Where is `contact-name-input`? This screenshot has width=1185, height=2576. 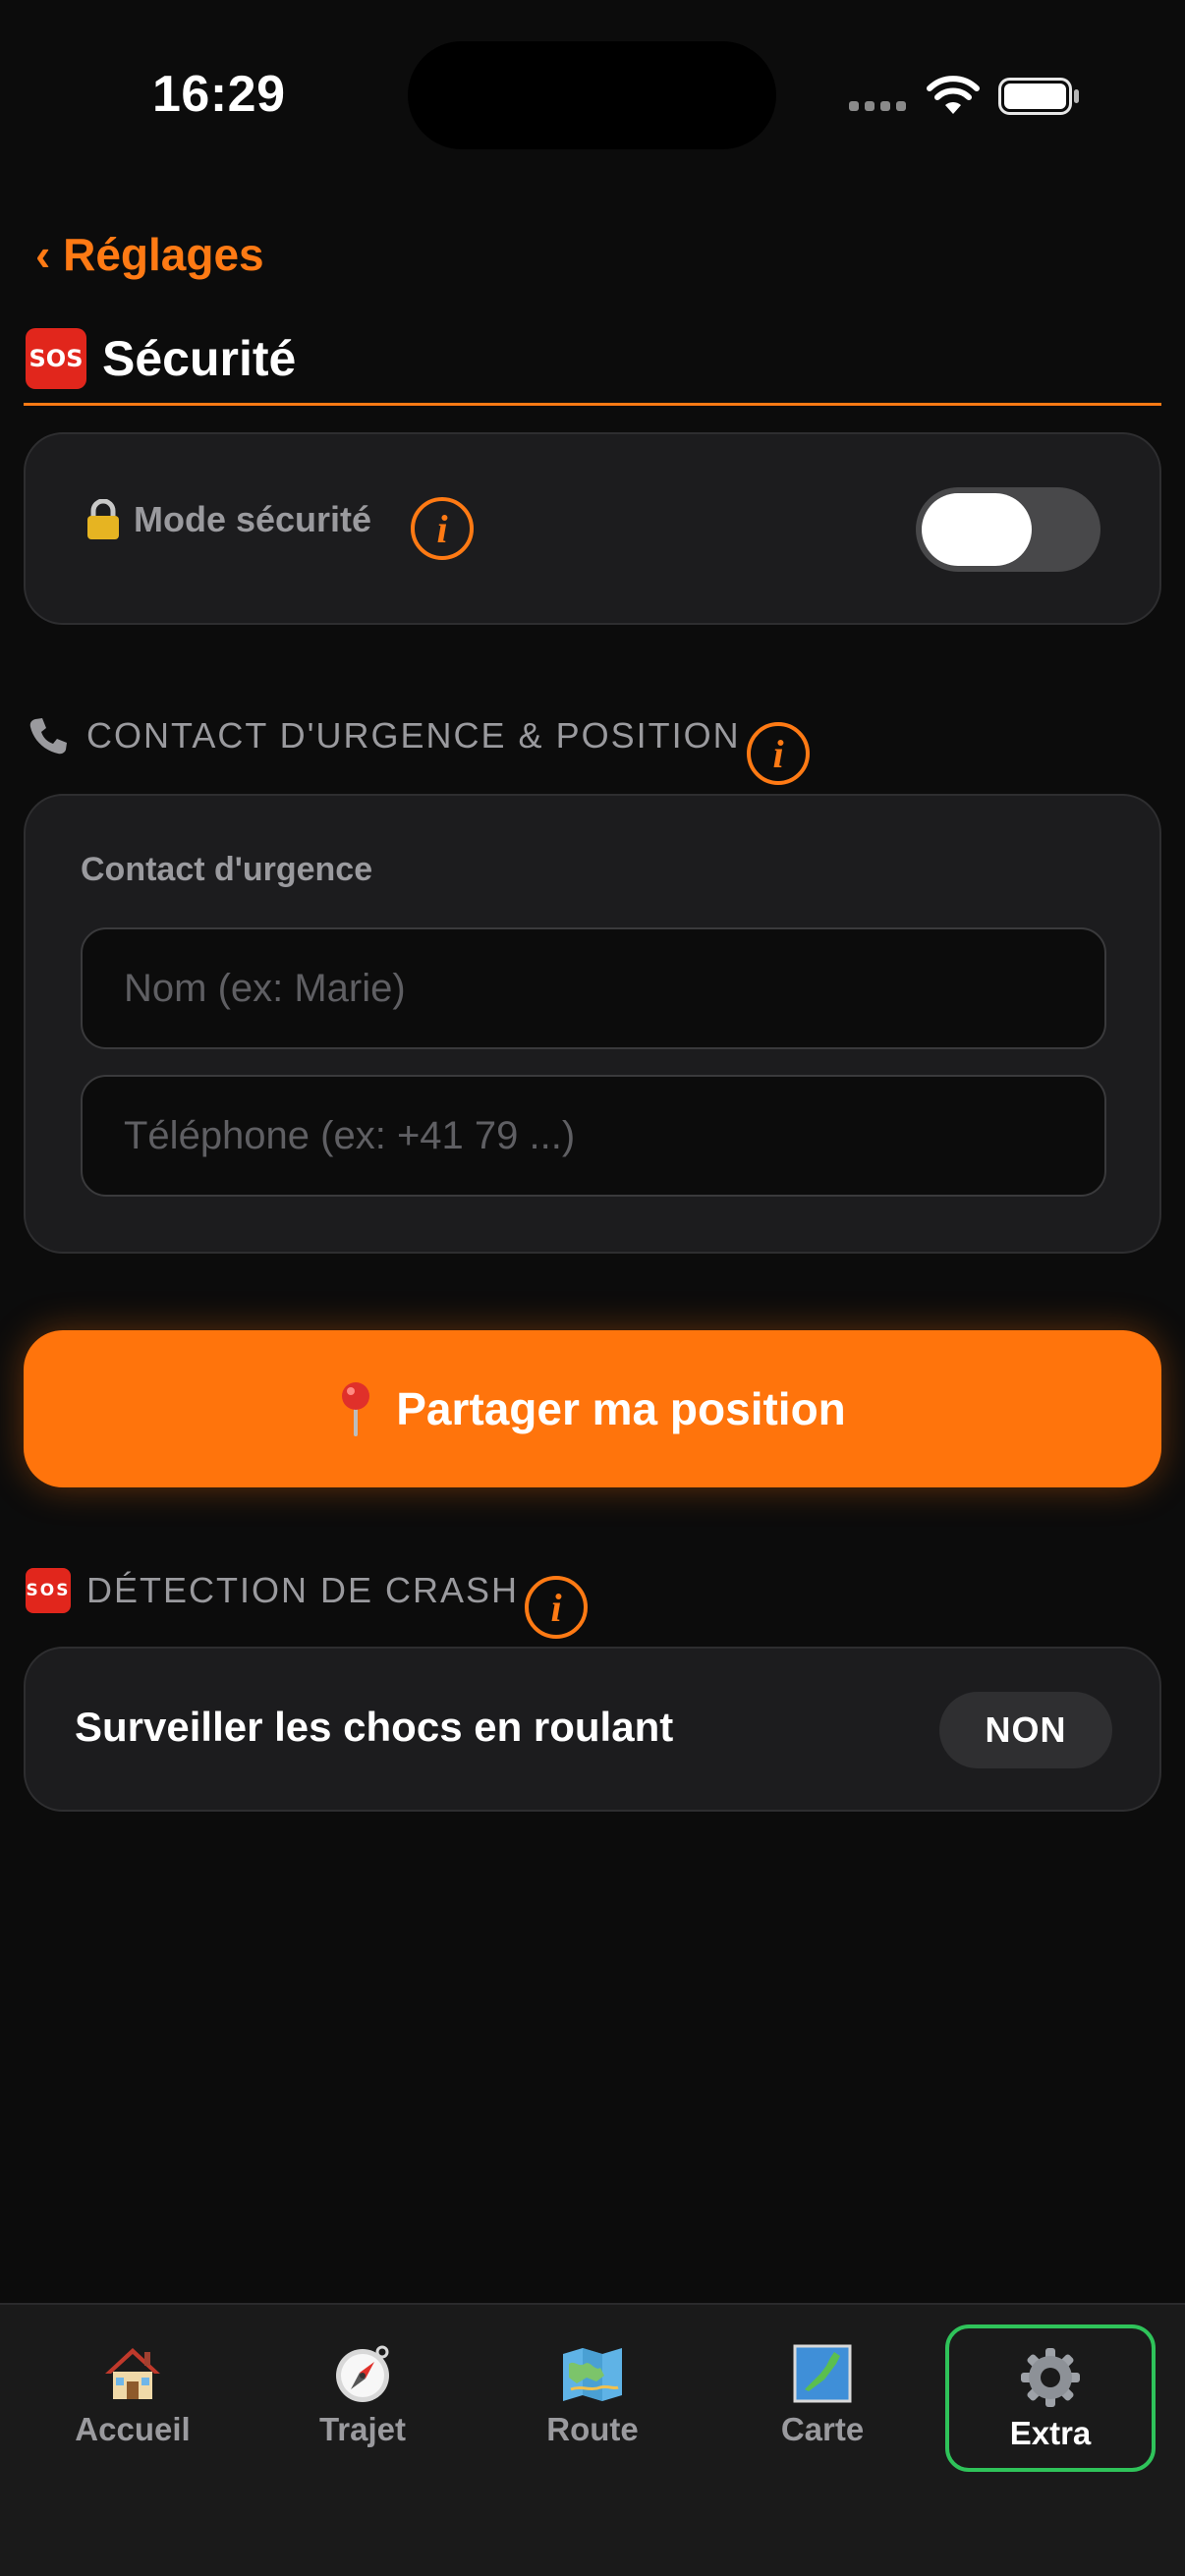
contact-name-input is located at coordinates (594, 988).